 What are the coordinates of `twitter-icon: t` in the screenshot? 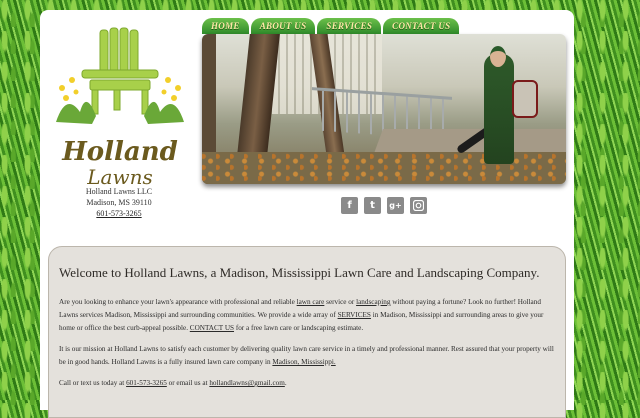 It's located at (372, 205).